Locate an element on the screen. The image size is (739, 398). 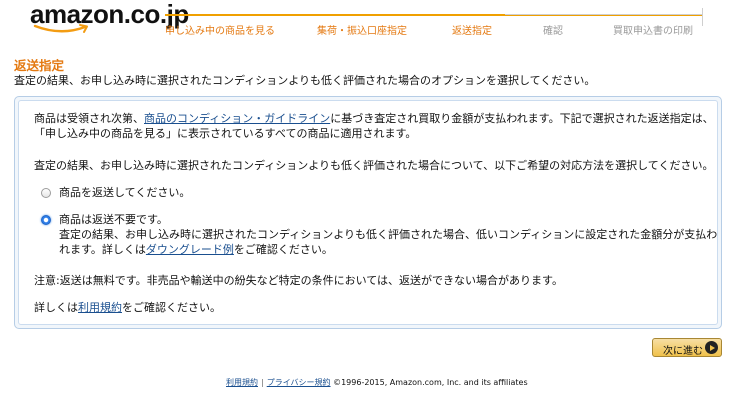
return-item-radio is located at coordinates (46, 193).